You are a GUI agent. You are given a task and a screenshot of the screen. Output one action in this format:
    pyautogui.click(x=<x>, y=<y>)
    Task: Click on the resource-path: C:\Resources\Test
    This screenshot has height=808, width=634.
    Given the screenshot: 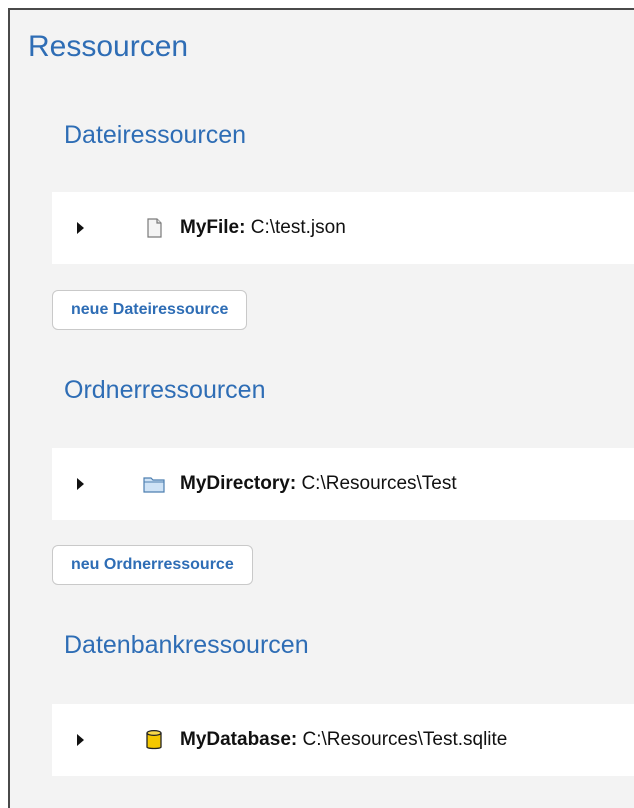 What is the action you would take?
    pyautogui.click(x=379, y=483)
    